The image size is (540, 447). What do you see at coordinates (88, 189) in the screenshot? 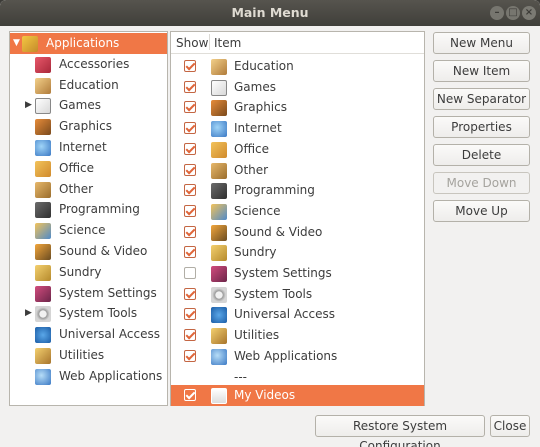
I see `tree-item-other: Other` at bounding box center [88, 189].